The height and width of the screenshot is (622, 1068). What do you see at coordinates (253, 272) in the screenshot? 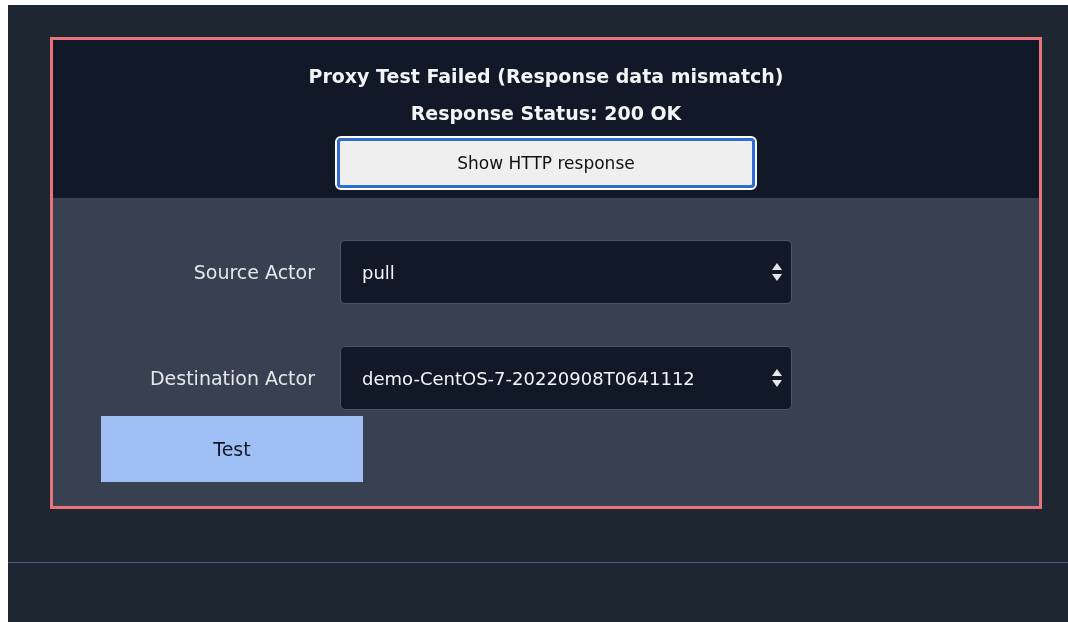
I see `field-label: Source Actor` at bounding box center [253, 272].